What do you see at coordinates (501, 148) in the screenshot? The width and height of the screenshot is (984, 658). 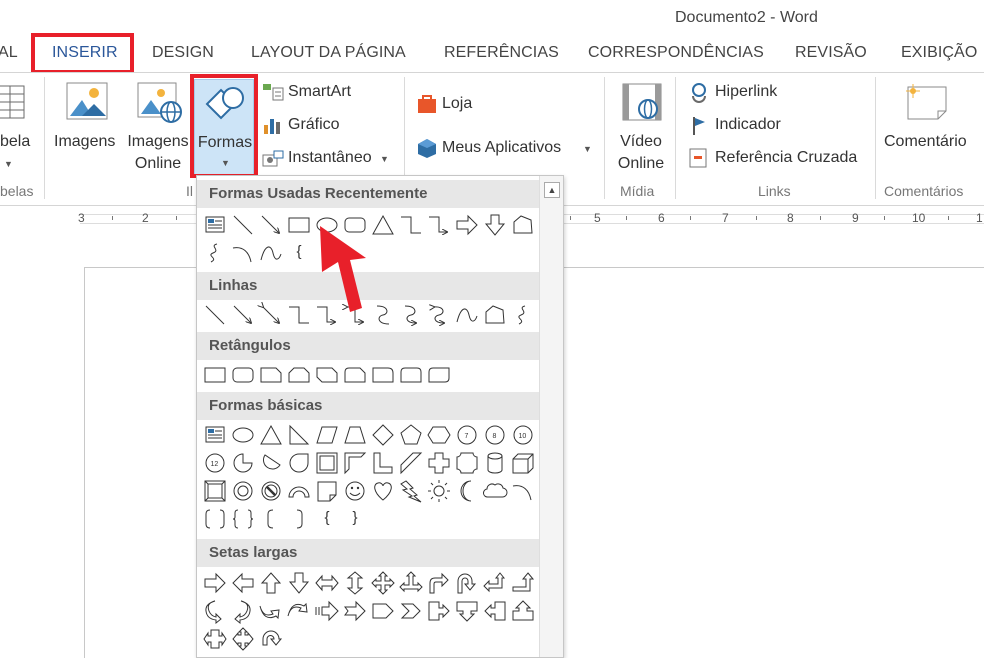 I see `meus-aplicativos-button: Meus Aplicativos` at bounding box center [501, 148].